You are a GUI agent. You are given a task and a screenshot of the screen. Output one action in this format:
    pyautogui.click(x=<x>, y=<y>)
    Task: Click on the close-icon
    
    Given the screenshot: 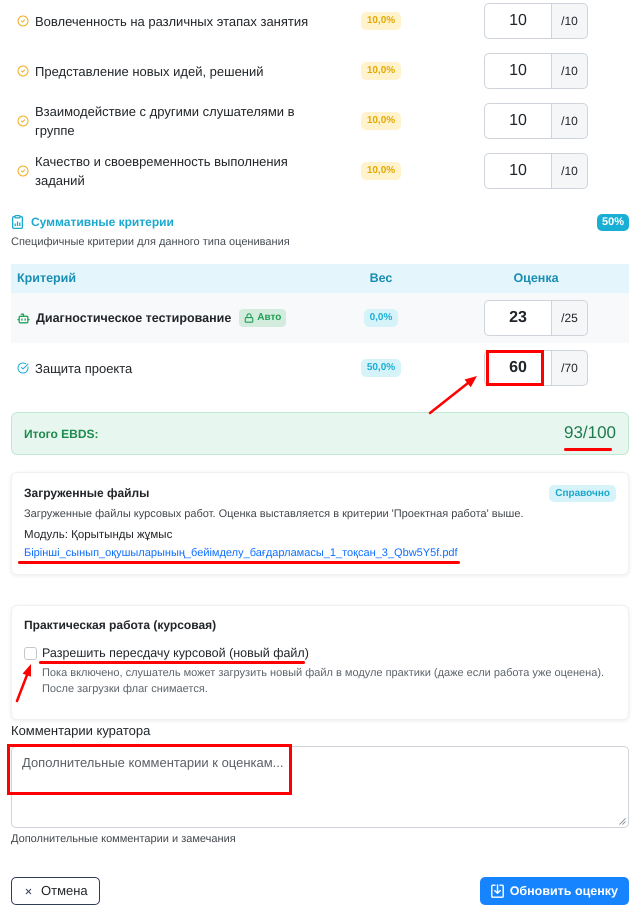 What is the action you would take?
    pyautogui.click(x=28, y=891)
    